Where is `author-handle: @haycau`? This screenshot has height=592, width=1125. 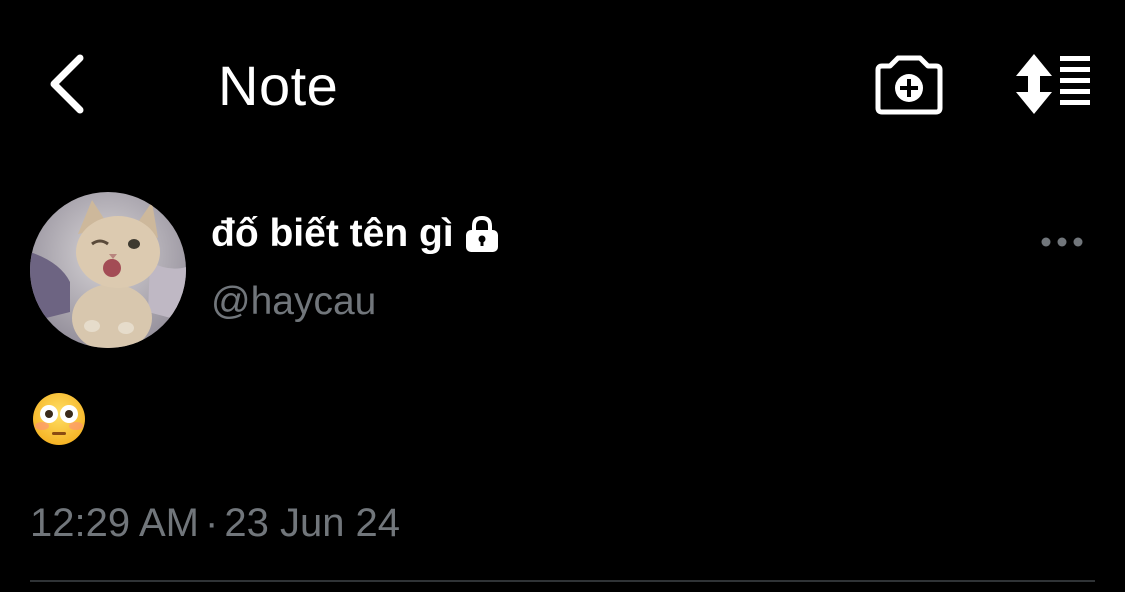
author-handle: @haycau is located at coordinates (293, 302).